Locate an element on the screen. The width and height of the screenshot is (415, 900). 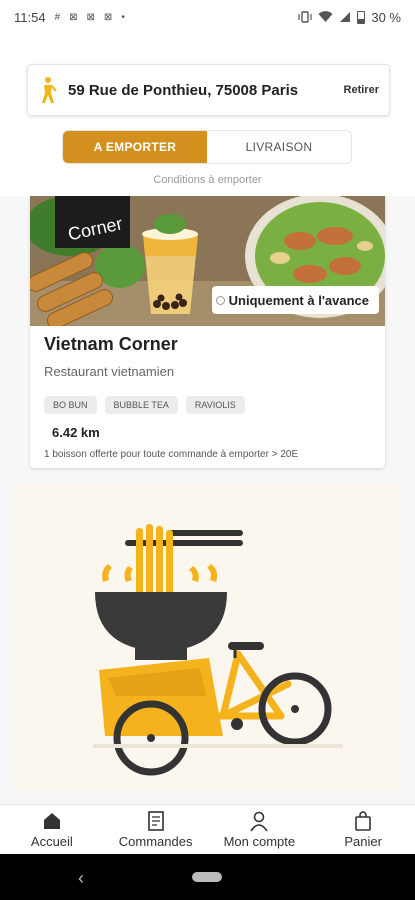
retirer-button: Retirer is located at coordinates (361, 90).